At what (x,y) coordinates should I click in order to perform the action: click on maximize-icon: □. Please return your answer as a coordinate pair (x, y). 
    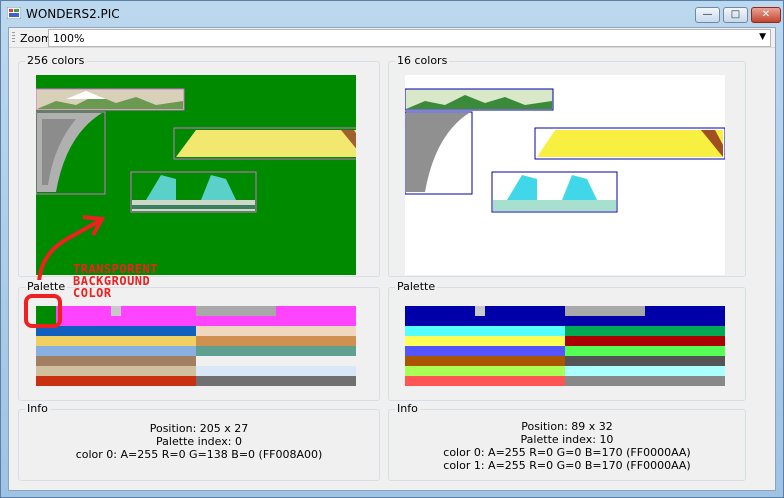
    Looking at the image, I should click on (735, 14).